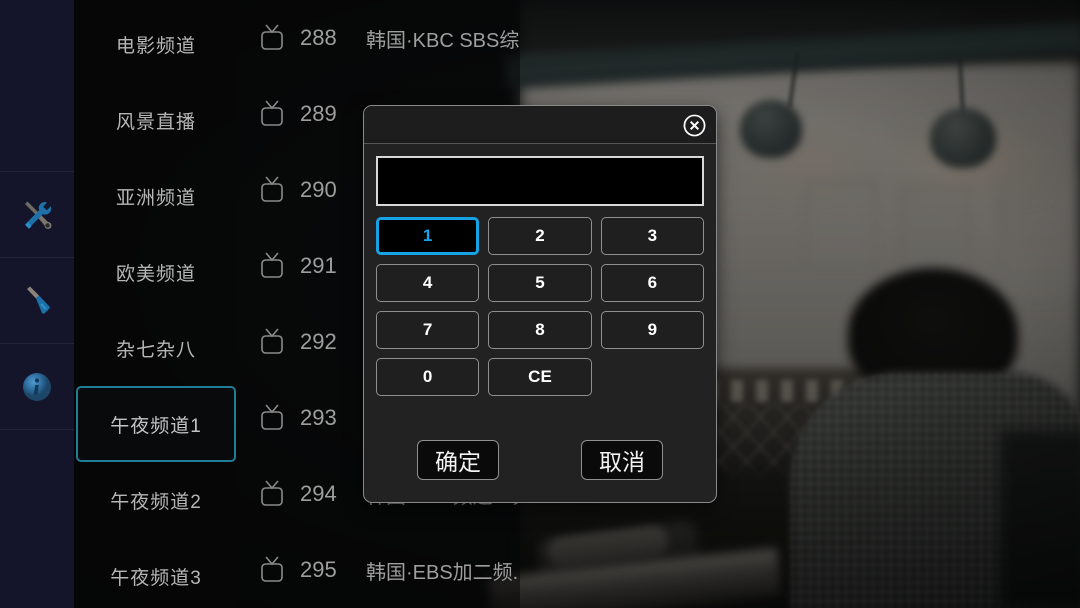  Describe the element at coordinates (318, 113) in the screenshot. I see `channel-number: 289` at that location.